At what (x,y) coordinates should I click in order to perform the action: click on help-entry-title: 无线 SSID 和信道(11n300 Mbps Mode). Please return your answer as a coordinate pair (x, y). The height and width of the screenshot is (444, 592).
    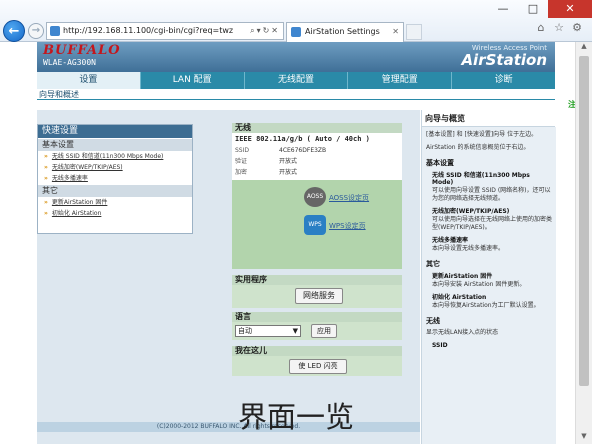
    Looking at the image, I should click on (481, 179).